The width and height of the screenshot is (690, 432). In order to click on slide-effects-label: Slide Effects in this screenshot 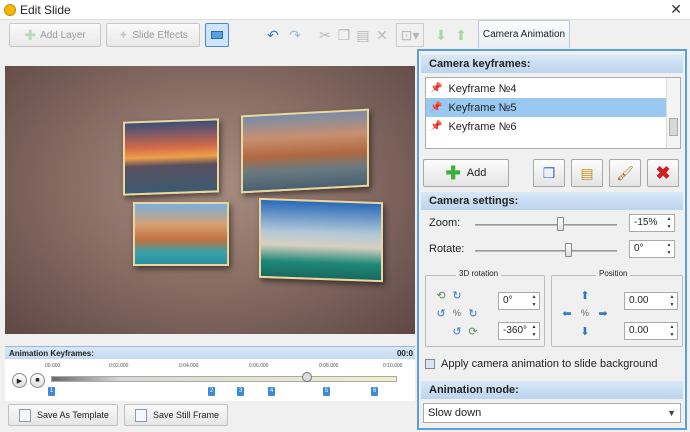, I will do `click(160, 35)`.